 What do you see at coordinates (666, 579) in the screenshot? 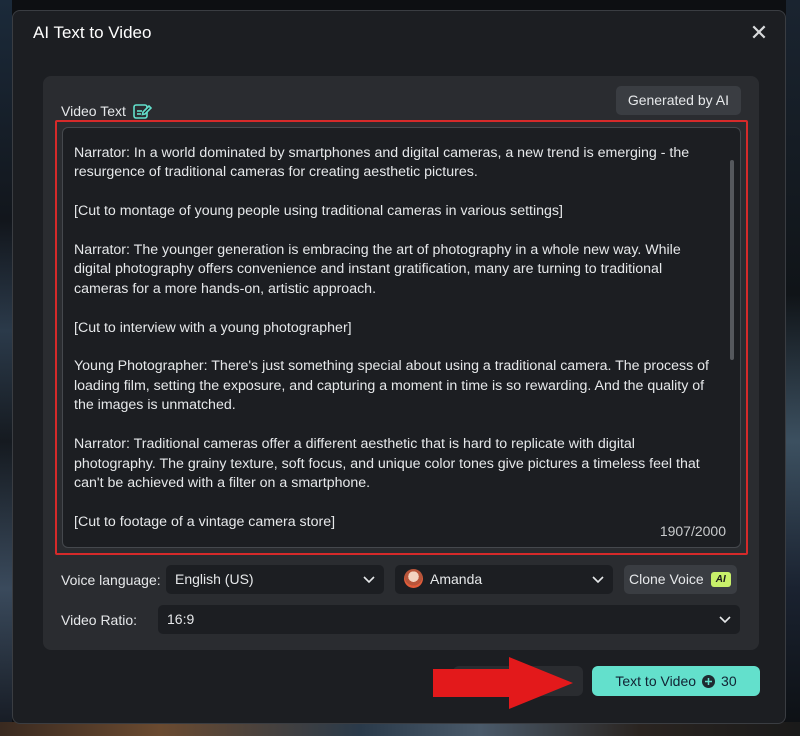
I see `clone-voice-label: Clone Voice` at bounding box center [666, 579].